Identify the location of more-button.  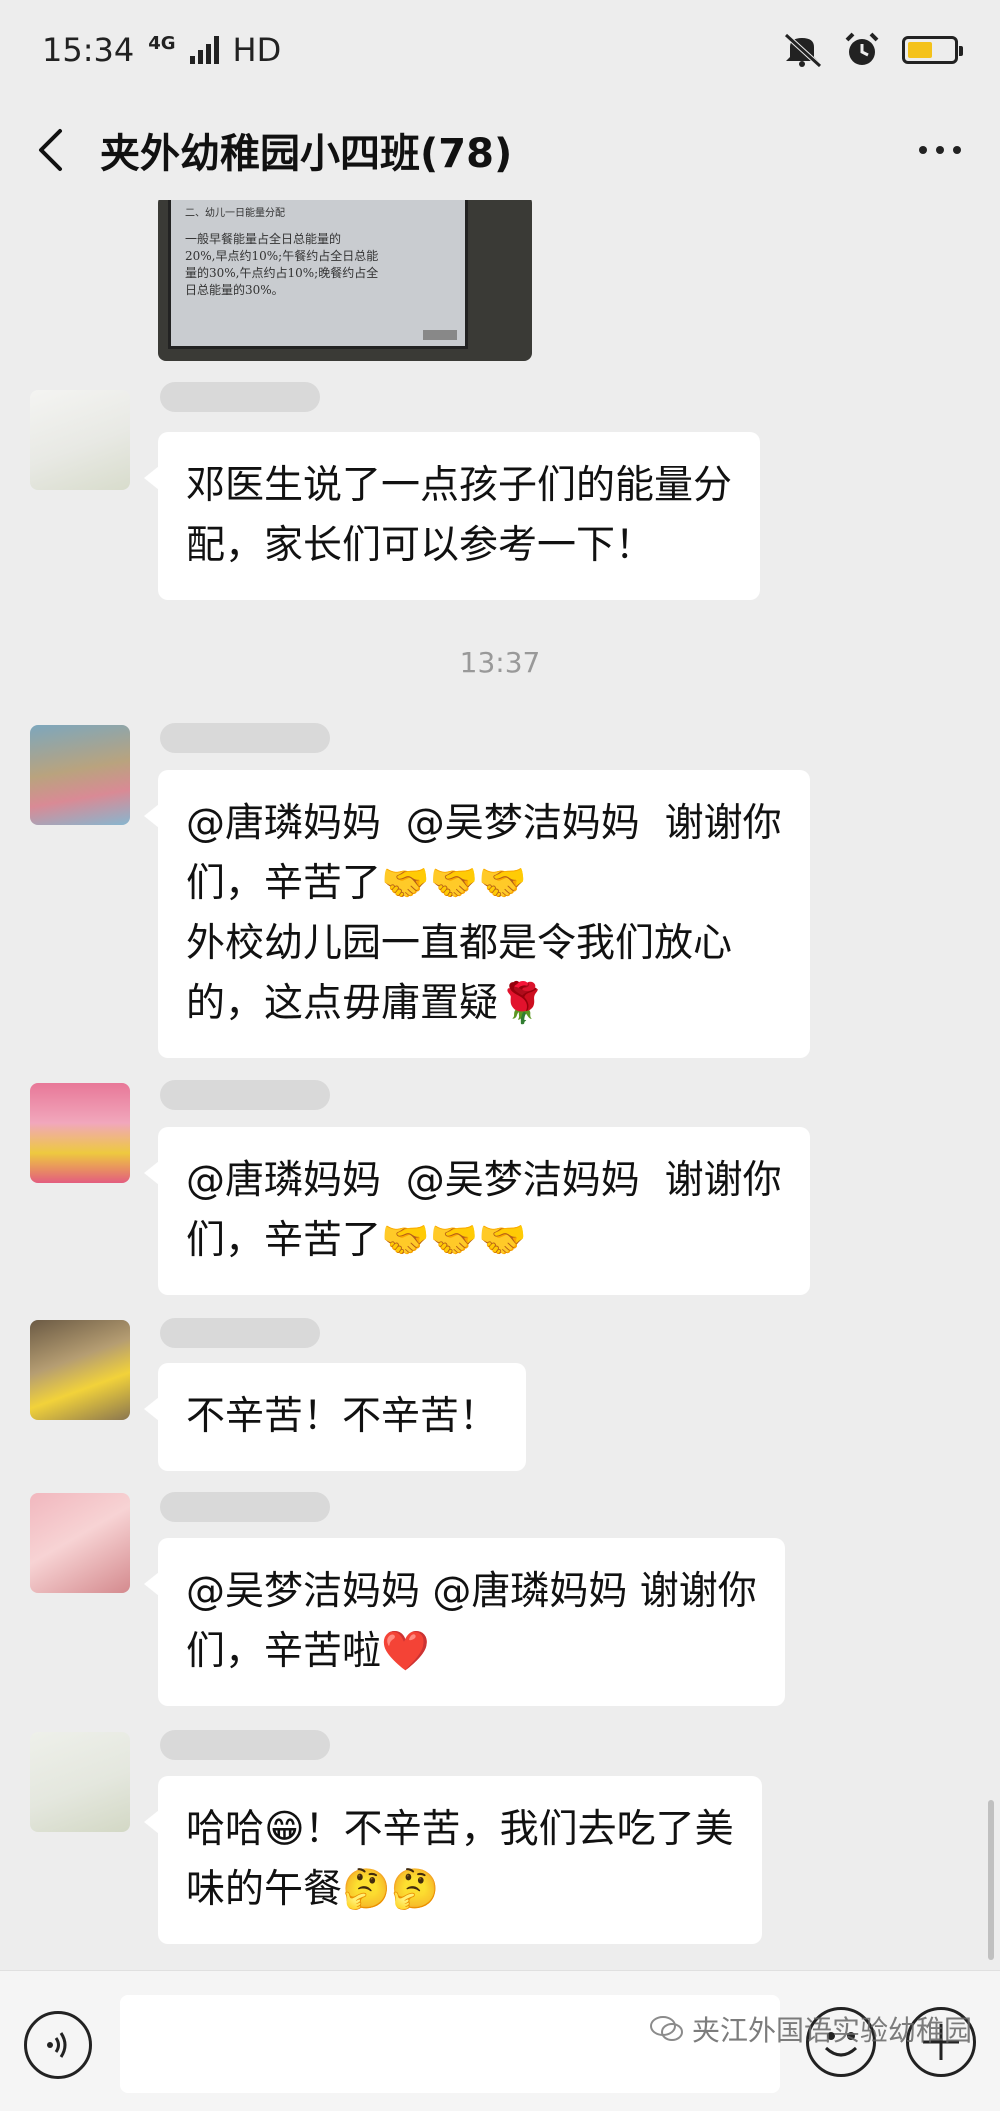
(940, 150).